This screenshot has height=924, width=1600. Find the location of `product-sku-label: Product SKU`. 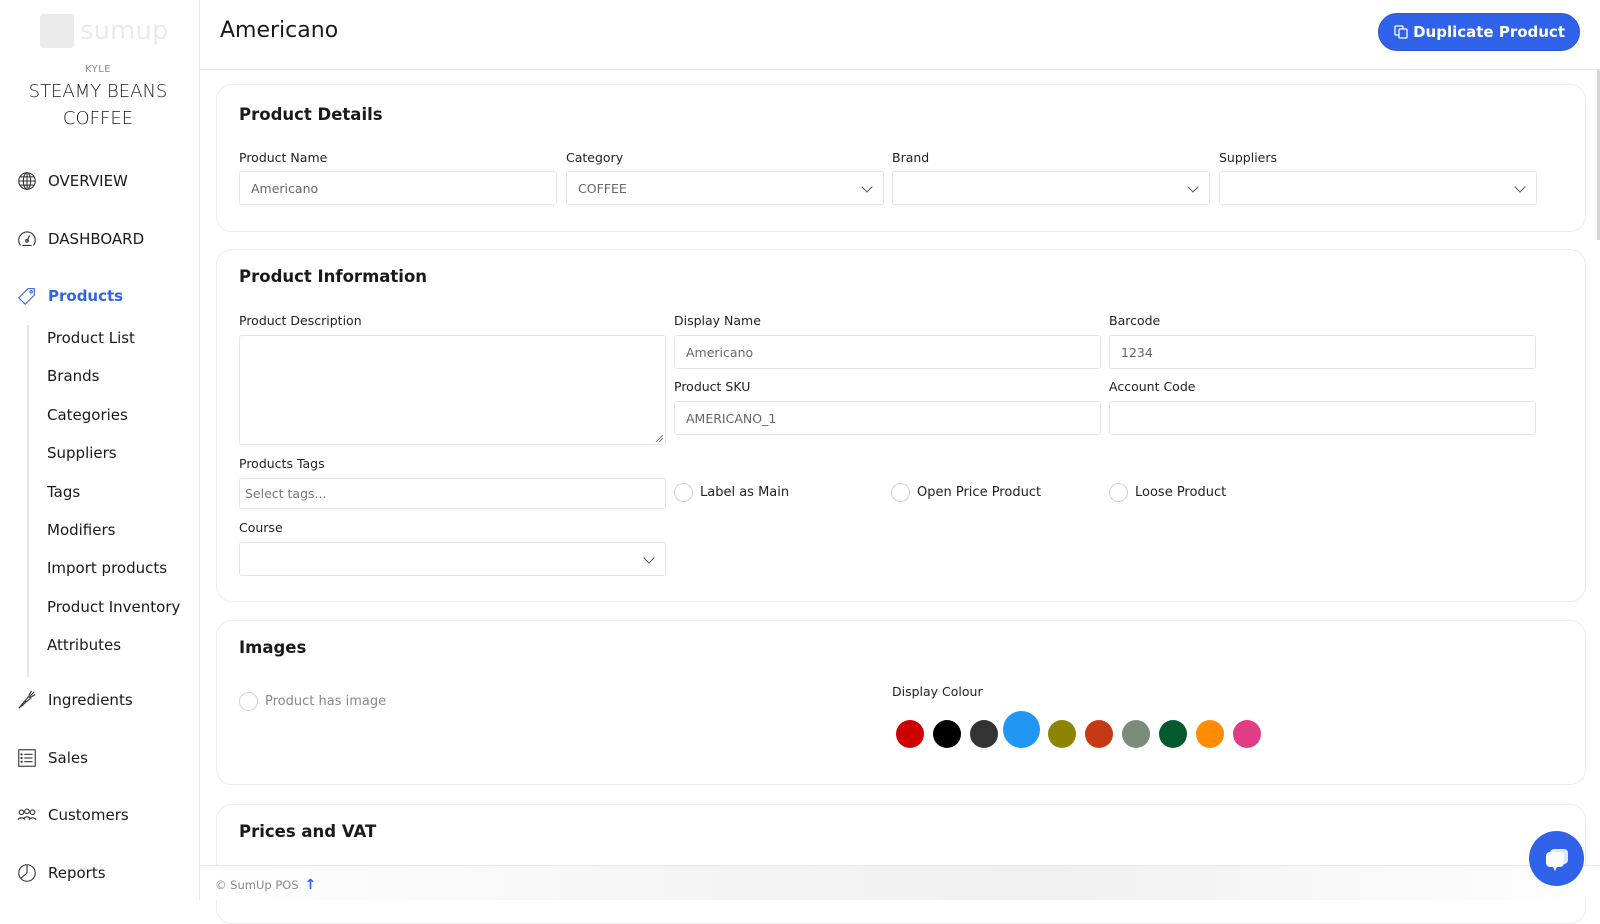

product-sku-label: Product SKU is located at coordinates (712, 386).